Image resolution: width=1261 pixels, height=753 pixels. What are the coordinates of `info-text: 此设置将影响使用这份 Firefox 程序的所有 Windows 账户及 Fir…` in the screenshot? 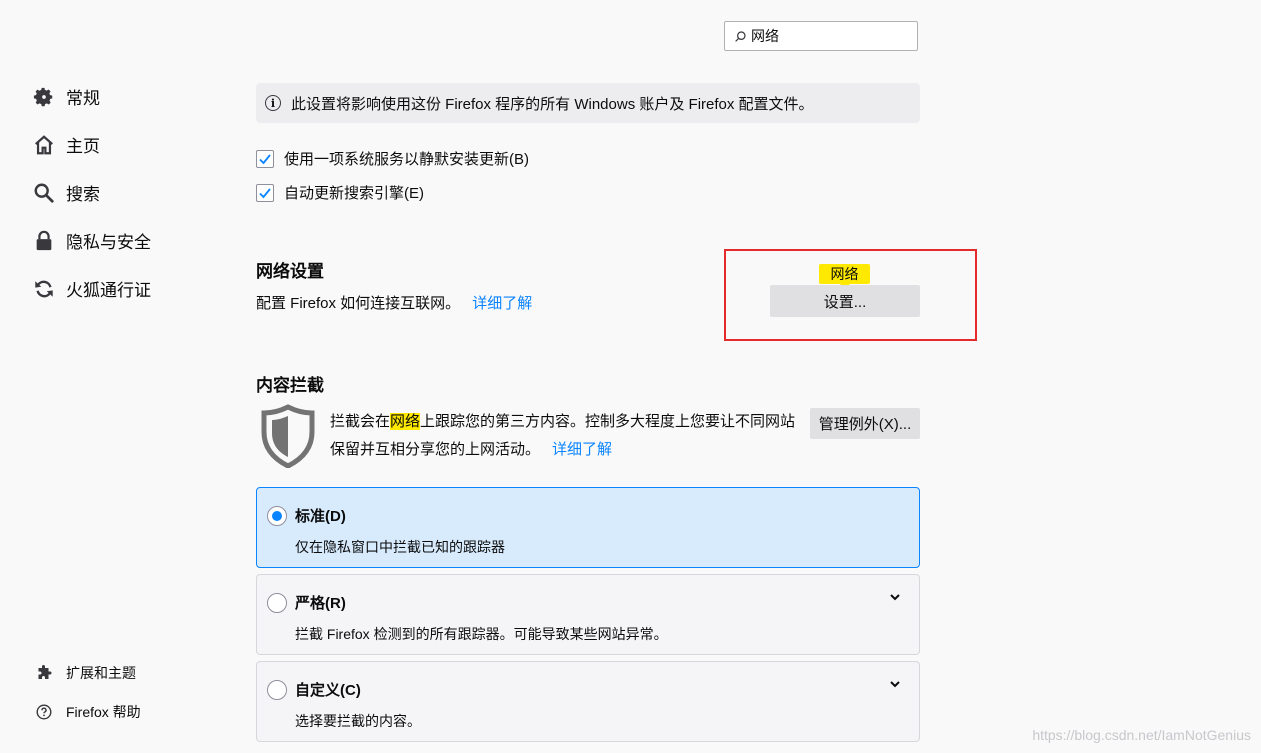 It's located at (552, 104).